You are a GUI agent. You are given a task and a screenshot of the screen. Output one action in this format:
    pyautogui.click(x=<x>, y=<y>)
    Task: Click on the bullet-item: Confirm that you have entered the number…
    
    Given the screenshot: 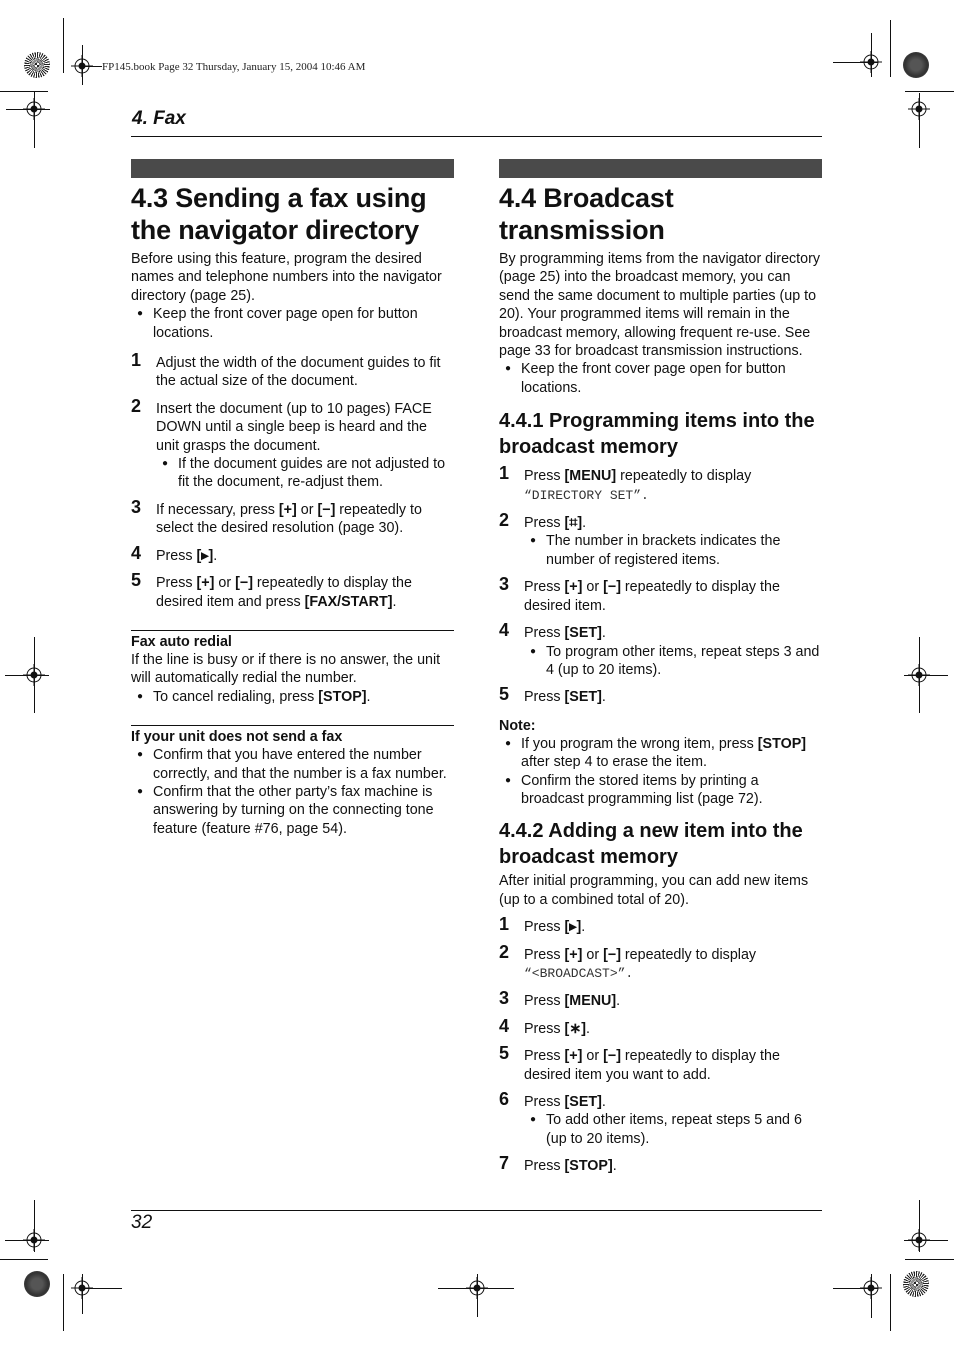 What is the action you would take?
    pyautogui.click(x=292, y=764)
    